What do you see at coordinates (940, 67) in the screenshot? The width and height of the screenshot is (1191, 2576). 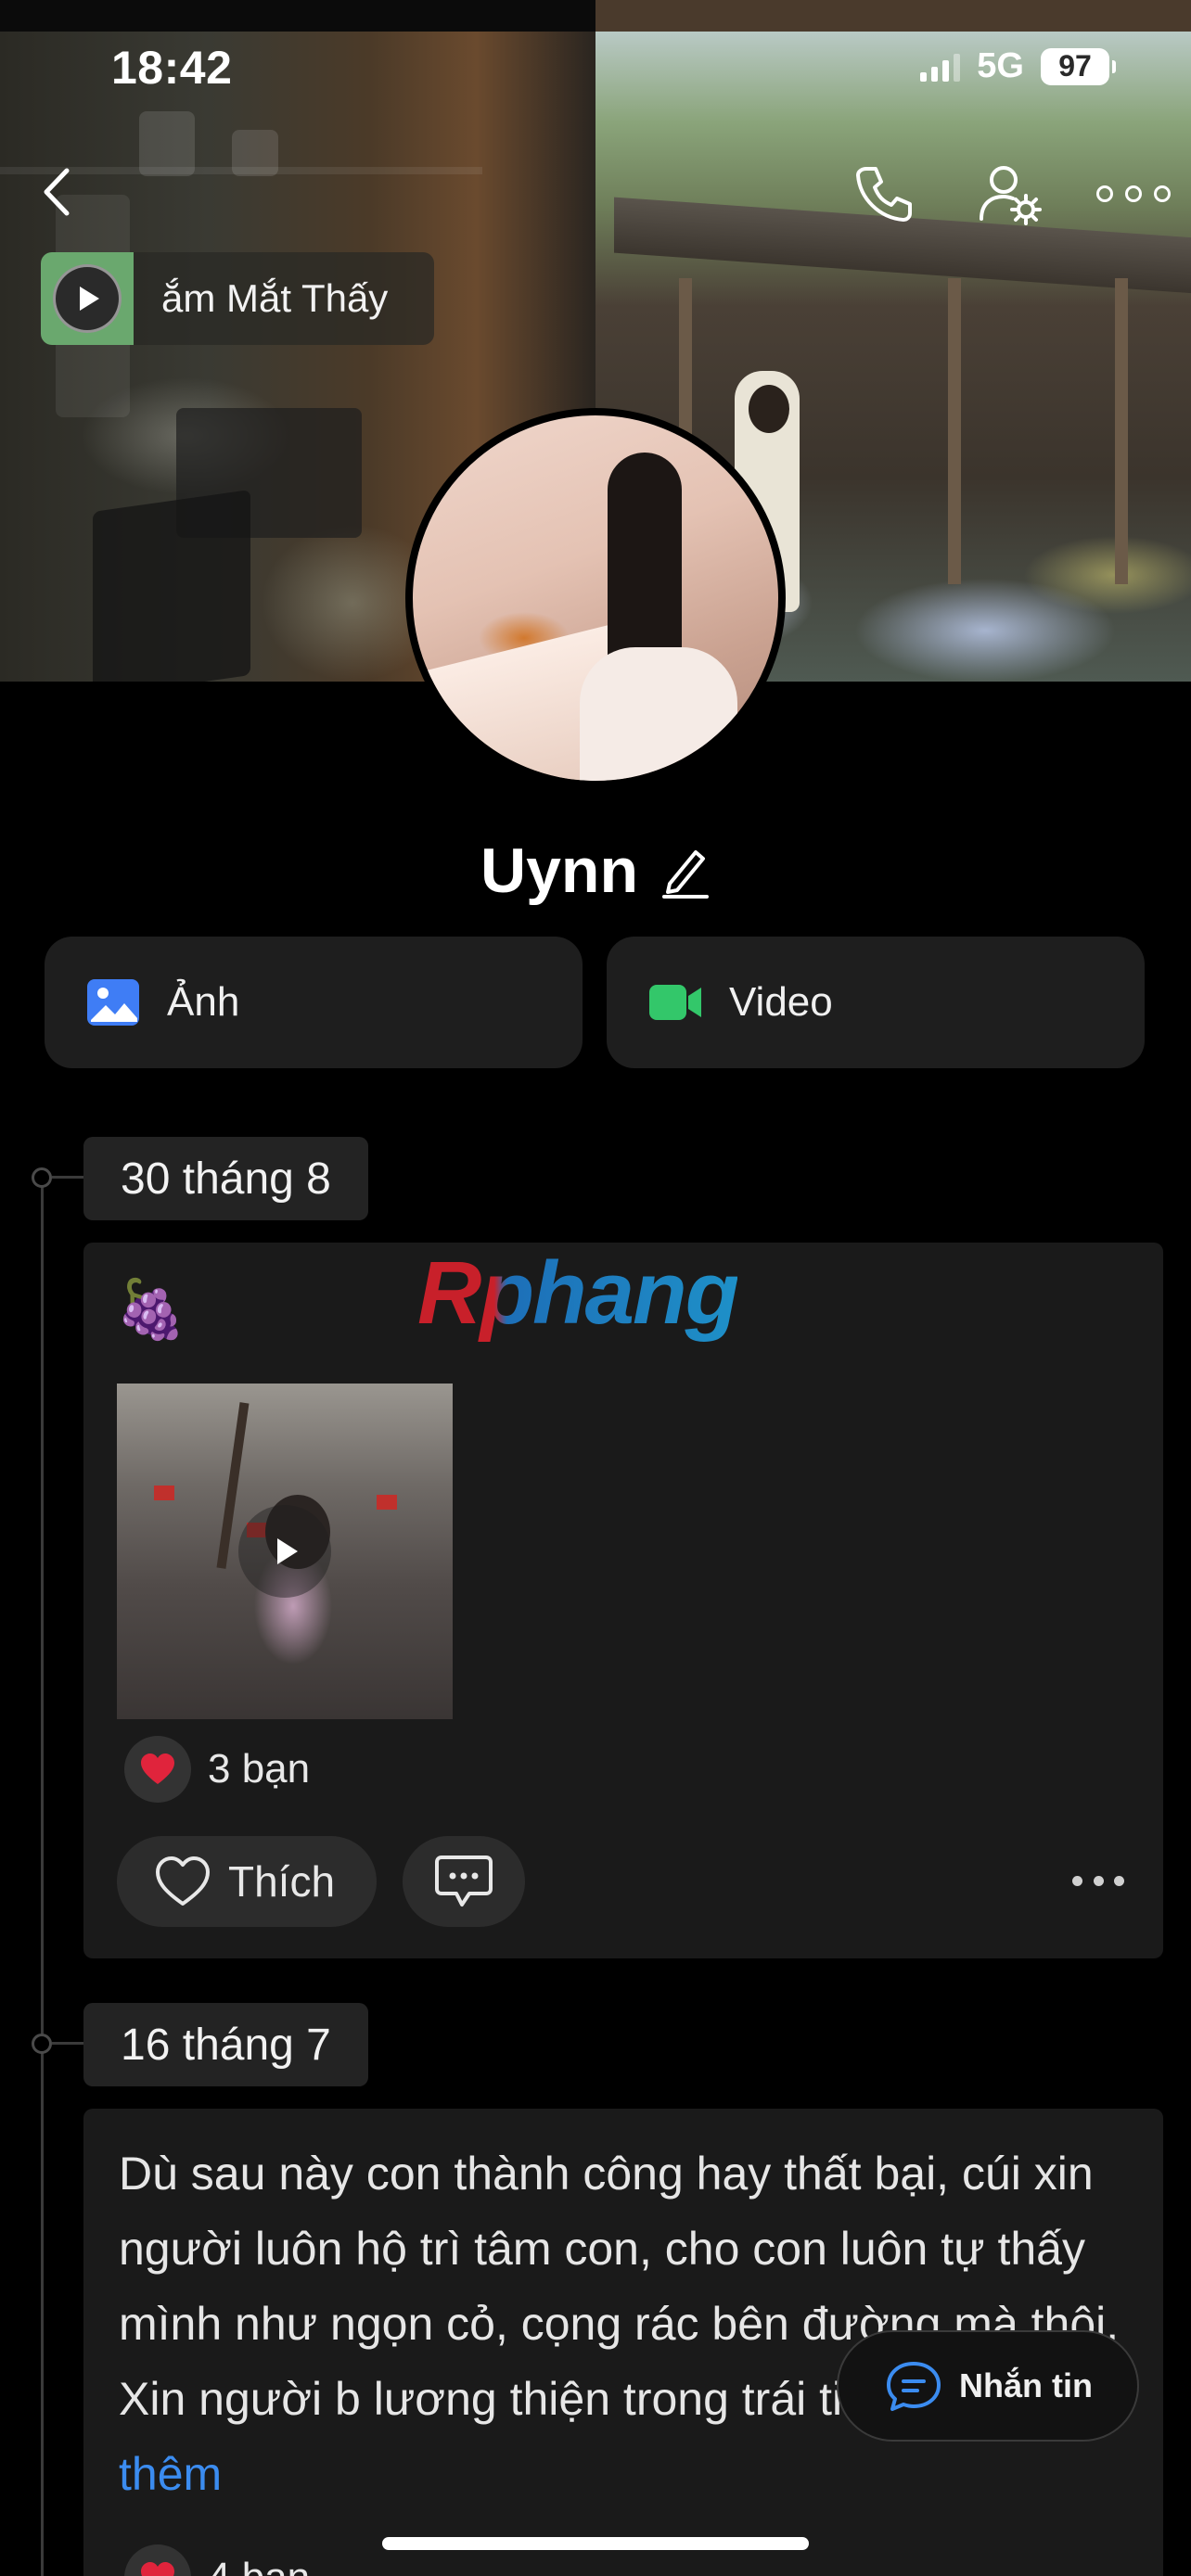 I see `signal-icon` at bounding box center [940, 67].